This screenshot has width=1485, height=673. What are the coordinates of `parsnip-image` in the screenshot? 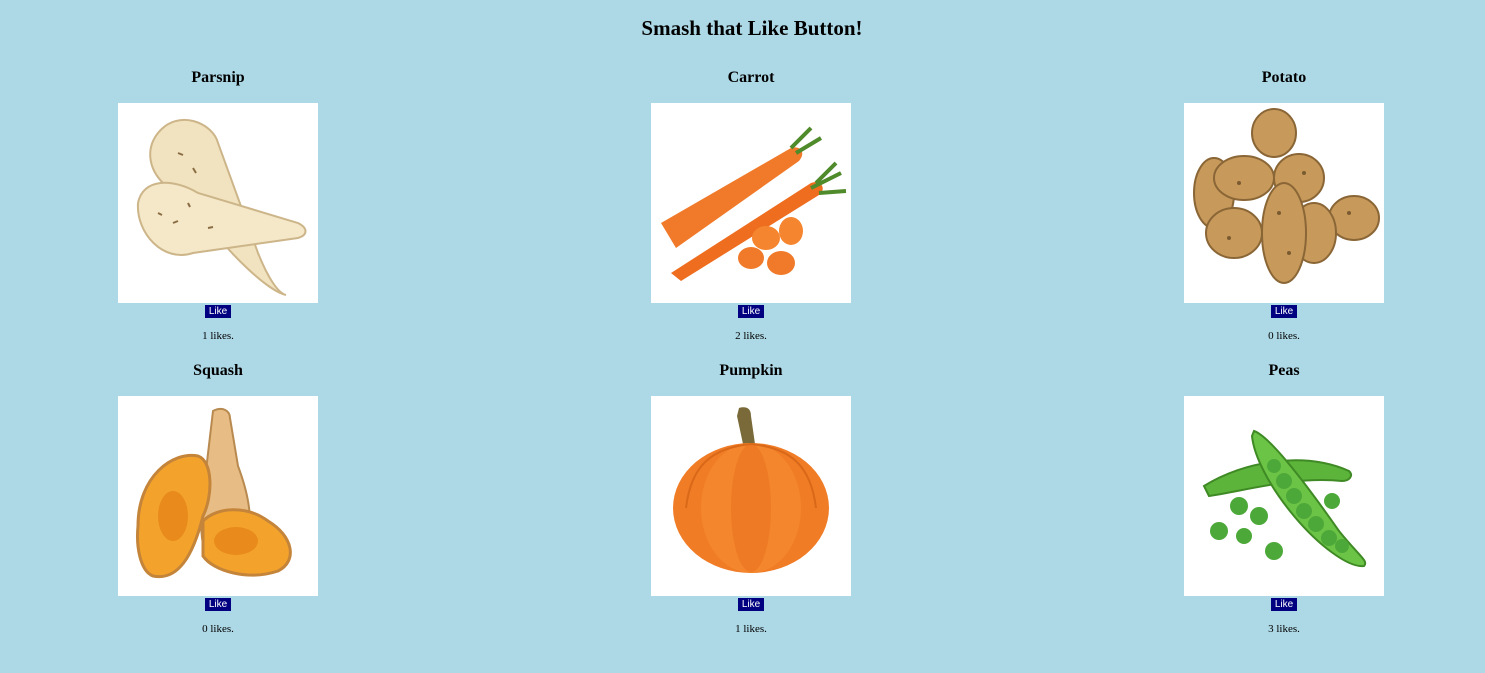 It's located at (218, 203).